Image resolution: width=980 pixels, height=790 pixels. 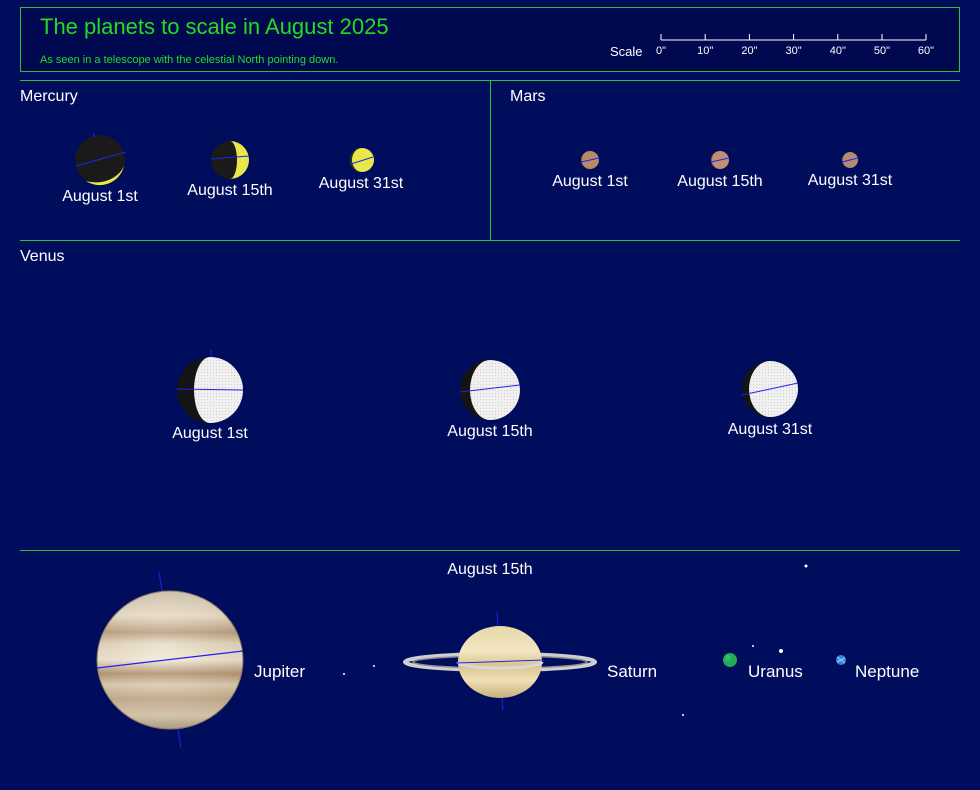 What do you see at coordinates (280, 671) in the screenshot?
I see `jupiter-label: Jupiter` at bounding box center [280, 671].